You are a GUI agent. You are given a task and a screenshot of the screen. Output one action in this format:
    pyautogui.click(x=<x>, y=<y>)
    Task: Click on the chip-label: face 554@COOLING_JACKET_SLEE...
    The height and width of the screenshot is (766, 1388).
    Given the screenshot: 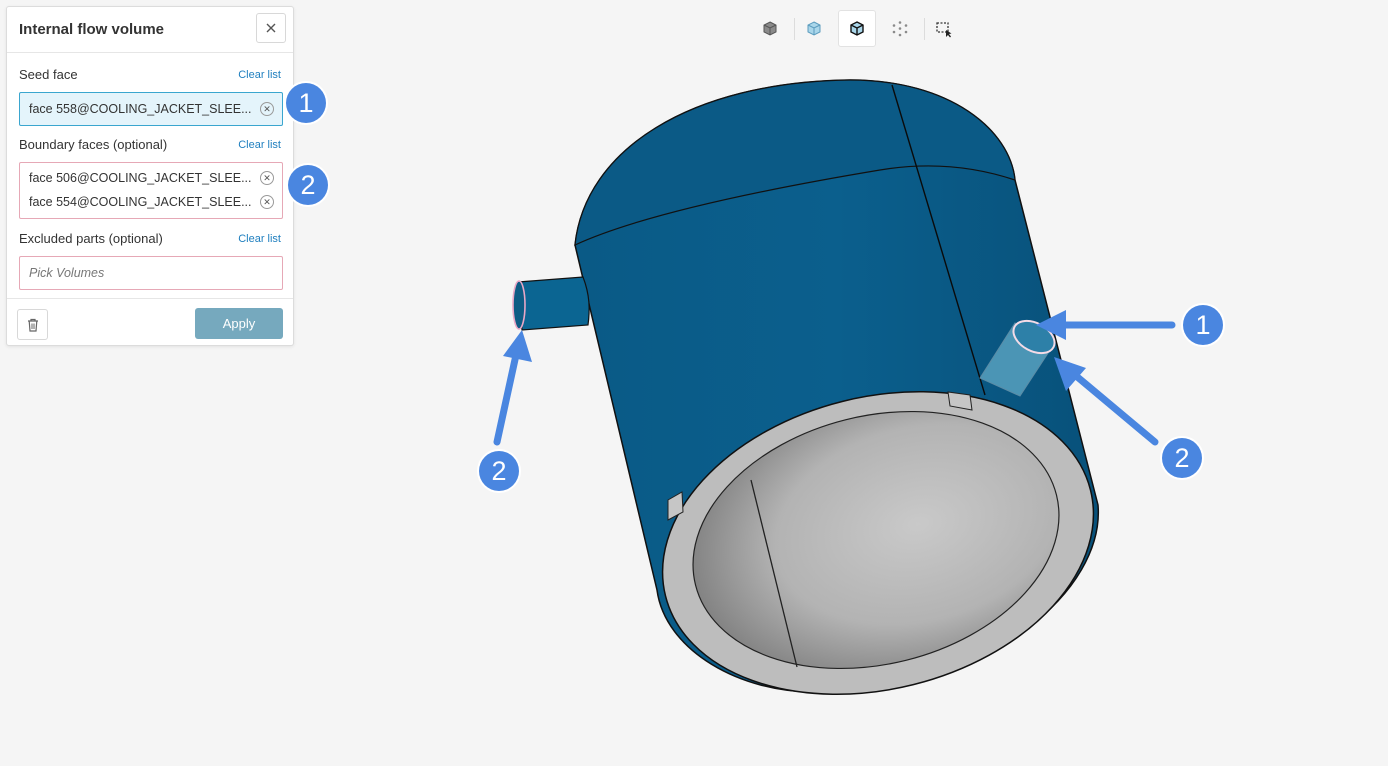 What is the action you would take?
    pyautogui.click(x=140, y=202)
    